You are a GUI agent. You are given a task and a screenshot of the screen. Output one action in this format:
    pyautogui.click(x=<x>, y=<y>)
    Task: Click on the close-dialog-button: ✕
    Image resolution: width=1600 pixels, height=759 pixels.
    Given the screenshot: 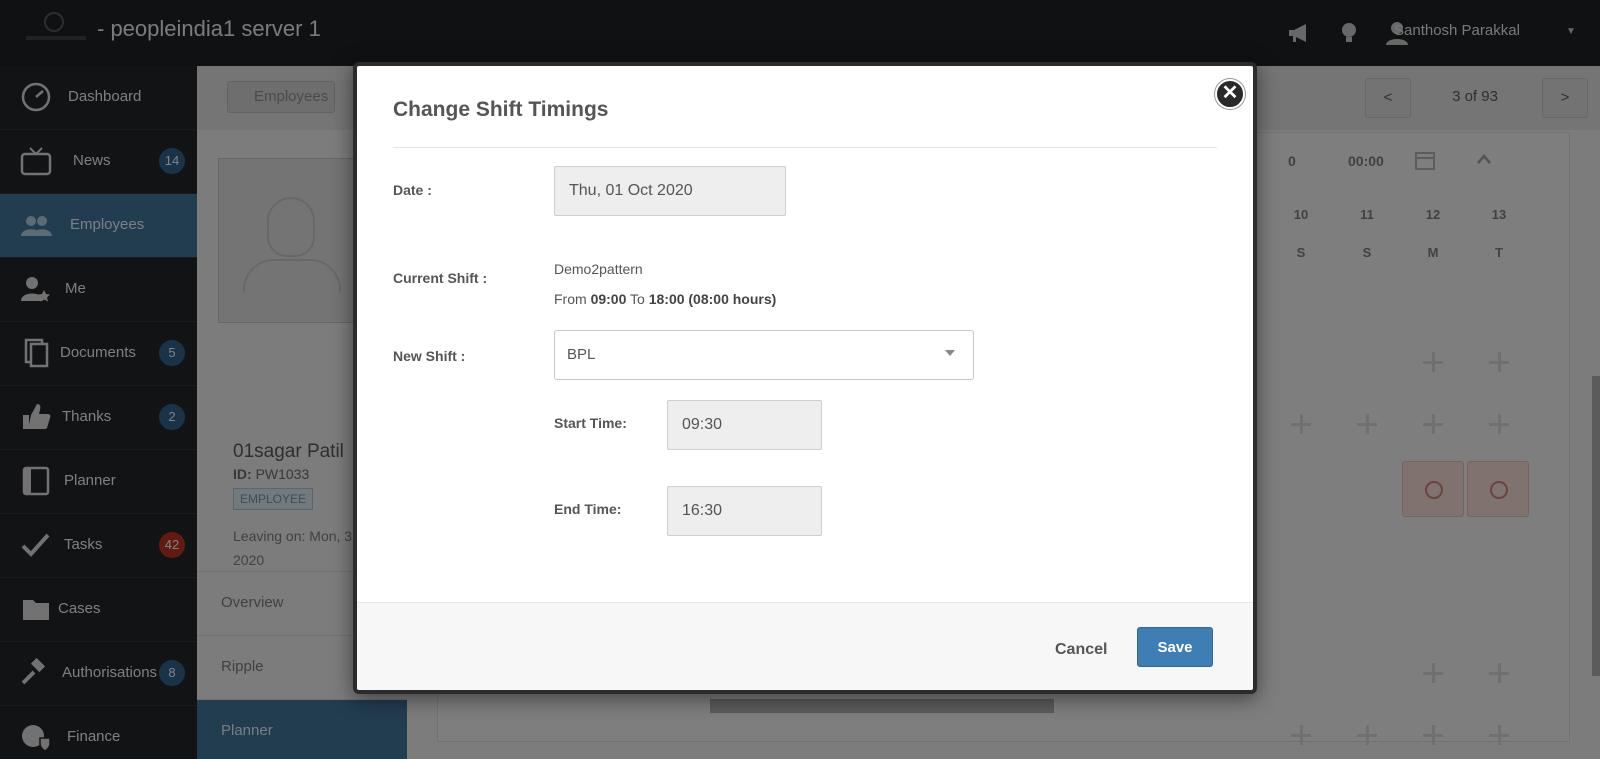 What is the action you would take?
    pyautogui.click(x=1230, y=94)
    